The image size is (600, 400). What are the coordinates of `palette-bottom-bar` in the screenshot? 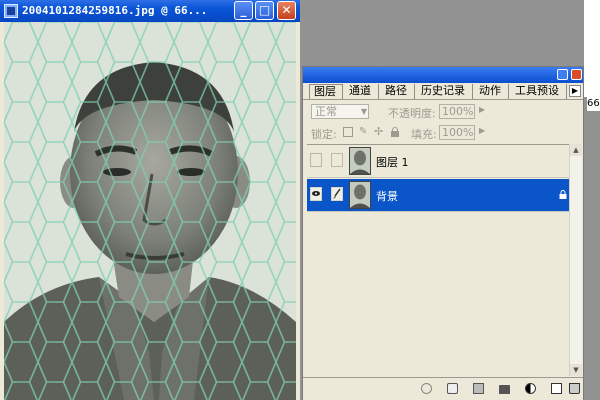 It's located at (443, 388).